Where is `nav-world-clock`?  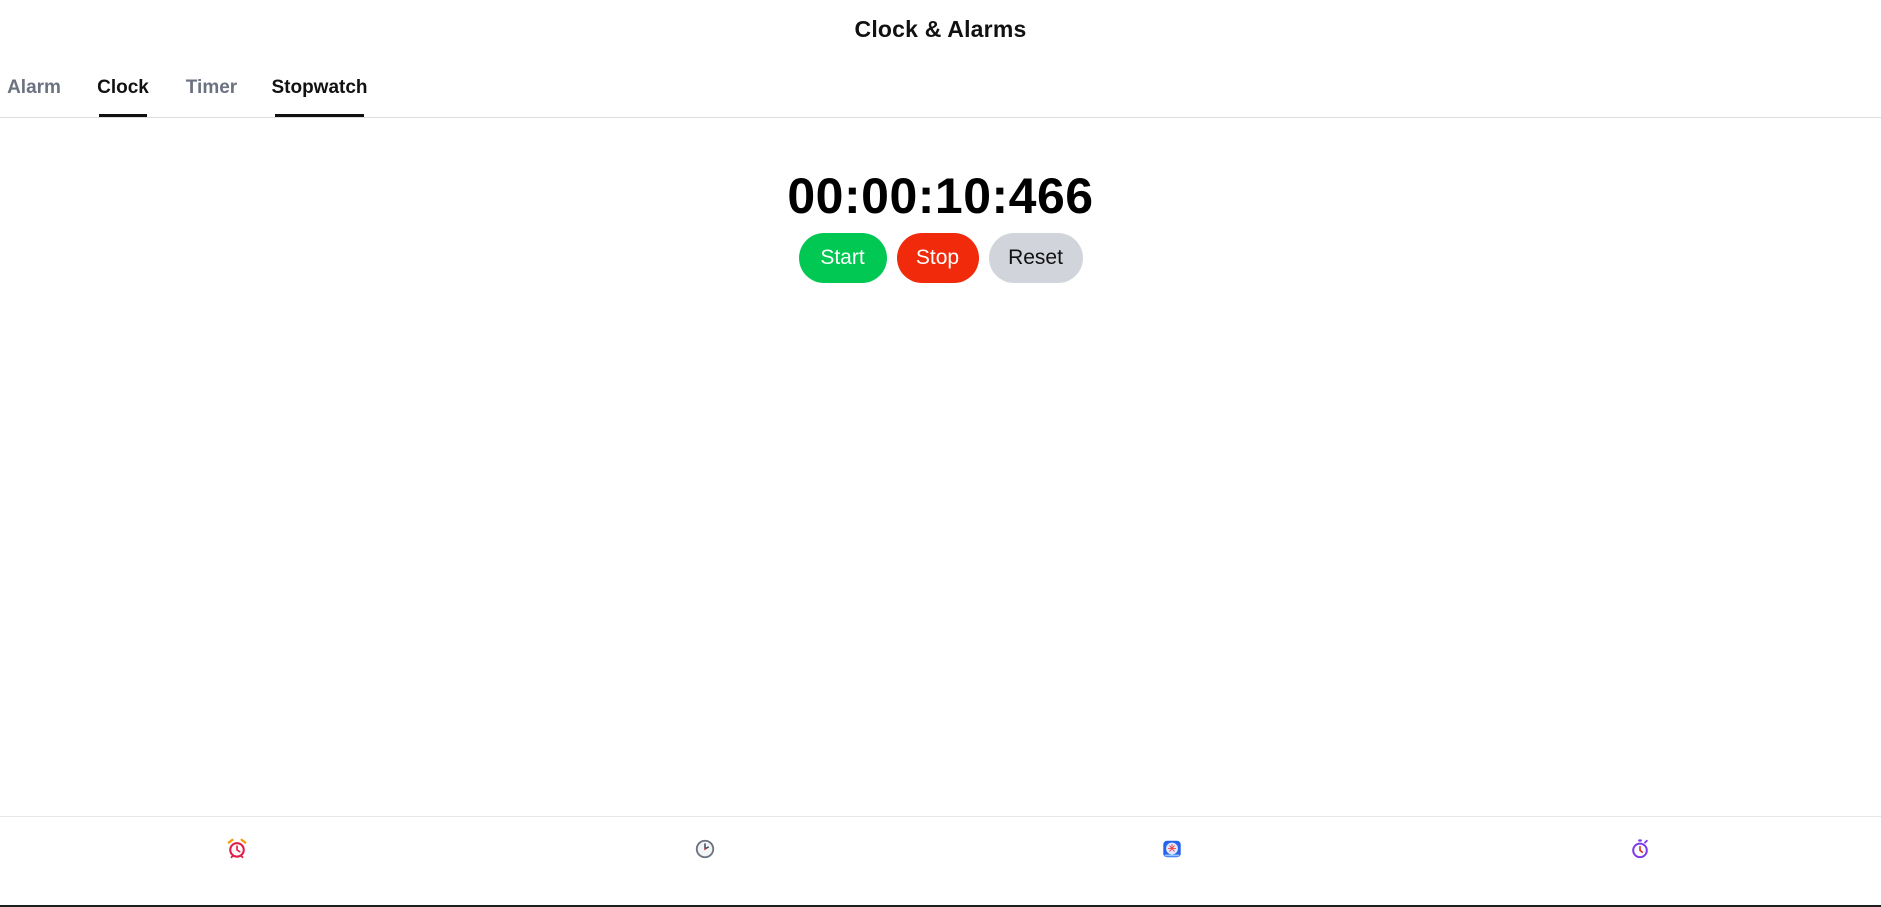 nav-world-clock is located at coordinates (1172, 849).